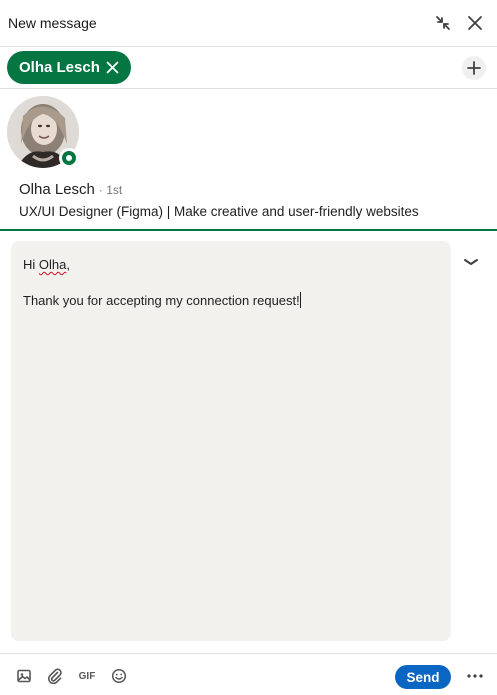 This screenshot has width=497, height=695. What do you see at coordinates (110, 190) in the screenshot?
I see `connection-degree: · 1st` at bounding box center [110, 190].